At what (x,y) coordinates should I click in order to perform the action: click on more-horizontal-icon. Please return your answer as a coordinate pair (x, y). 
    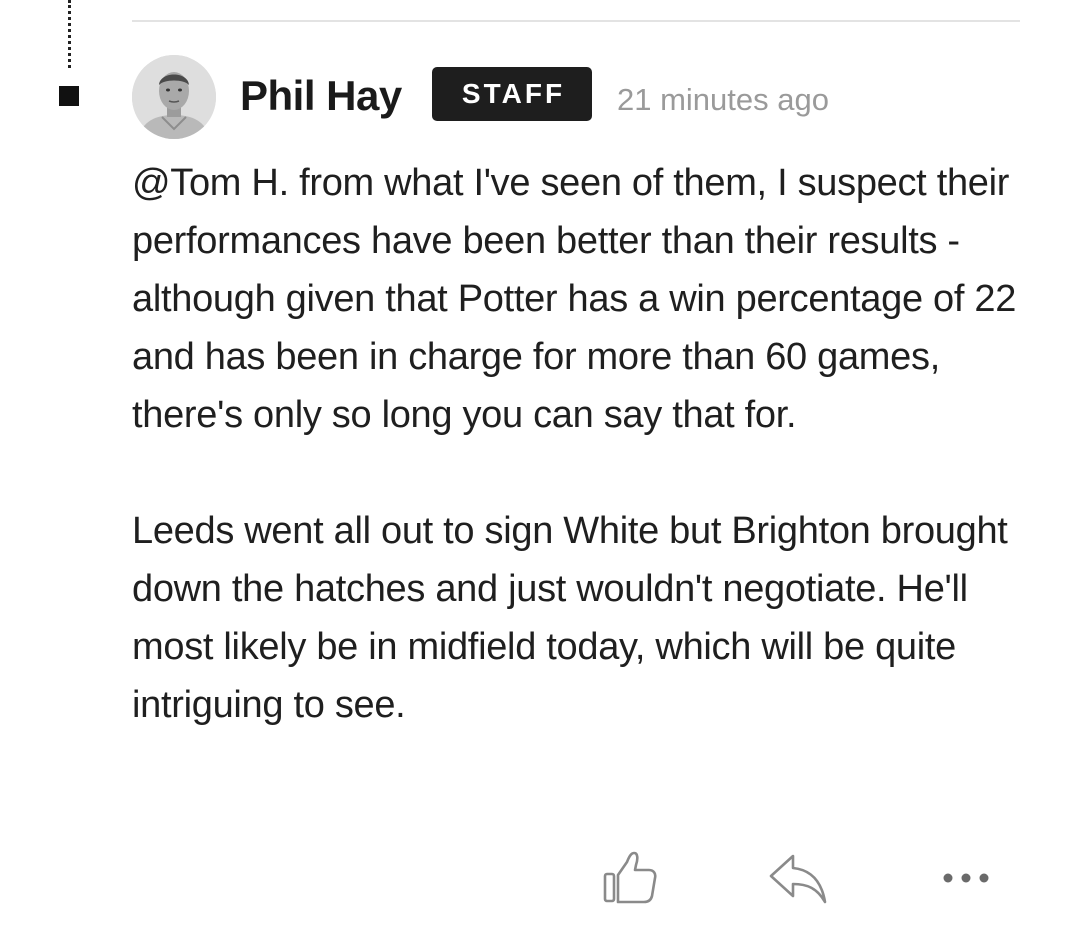
    Looking at the image, I should click on (966, 878).